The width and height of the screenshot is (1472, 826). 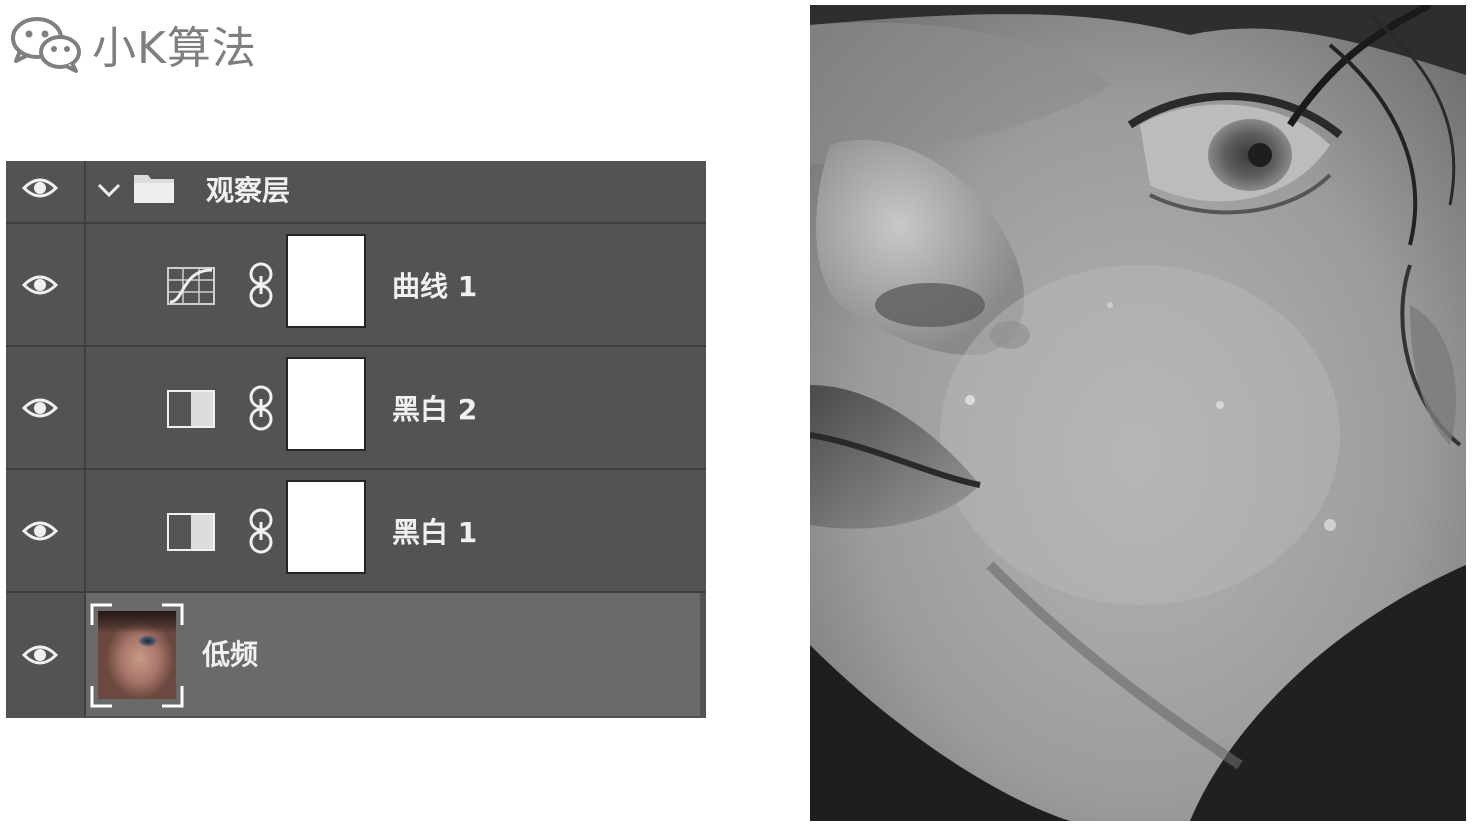 I want to click on chevron-down-icon, so click(x=109, y=190).